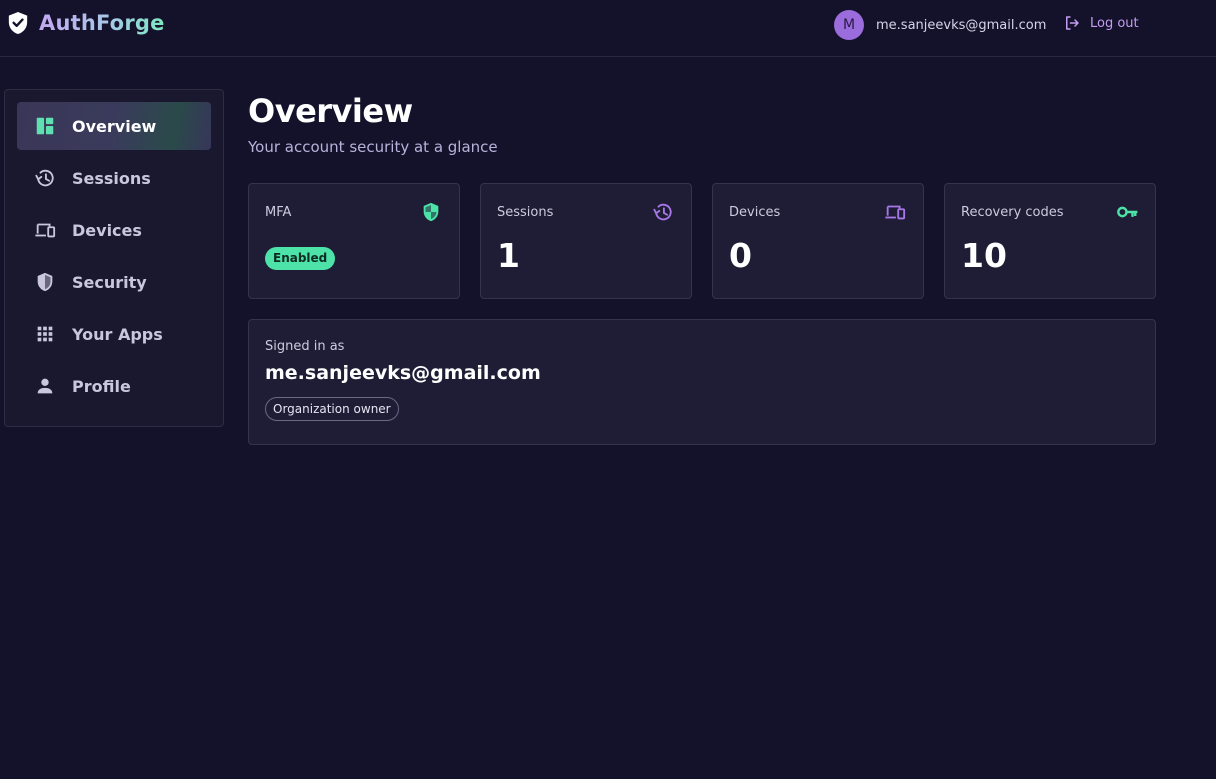 This screenshot has width=1216, height=779. Describe the element at coordinates (403, 373) in the screenshot. I see `signed-in-email: me.sanjeevks@gmail.com` at that location.